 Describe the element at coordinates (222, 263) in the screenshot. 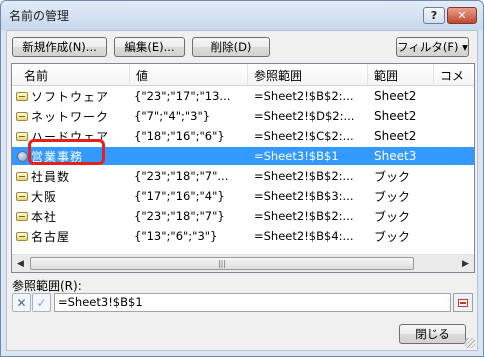

I see `scrollbar-thumb: |||` at that location.